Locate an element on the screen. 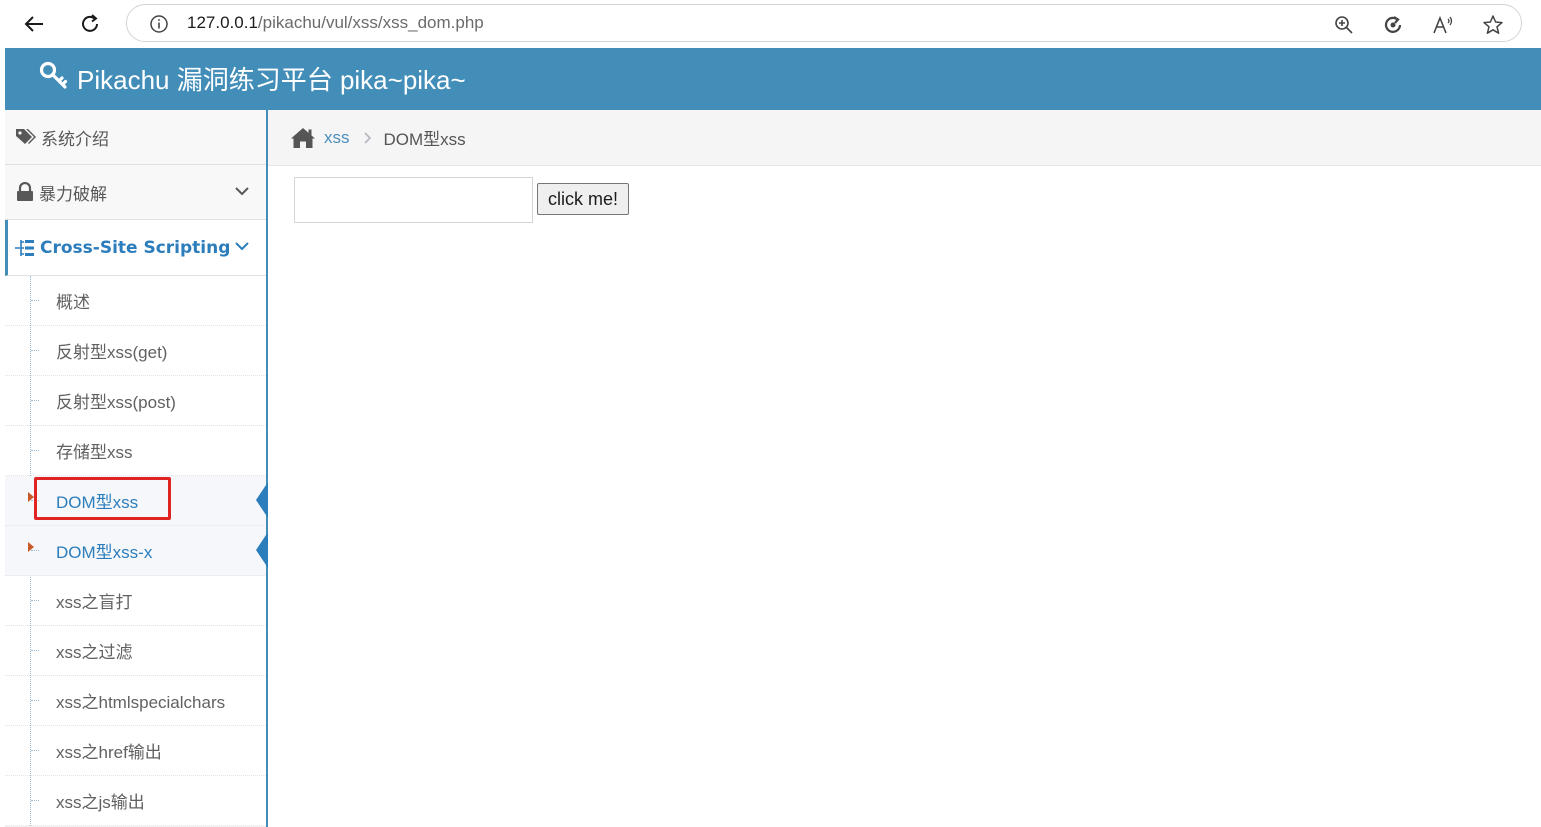  info-icon is located at coordinates (159, 26).